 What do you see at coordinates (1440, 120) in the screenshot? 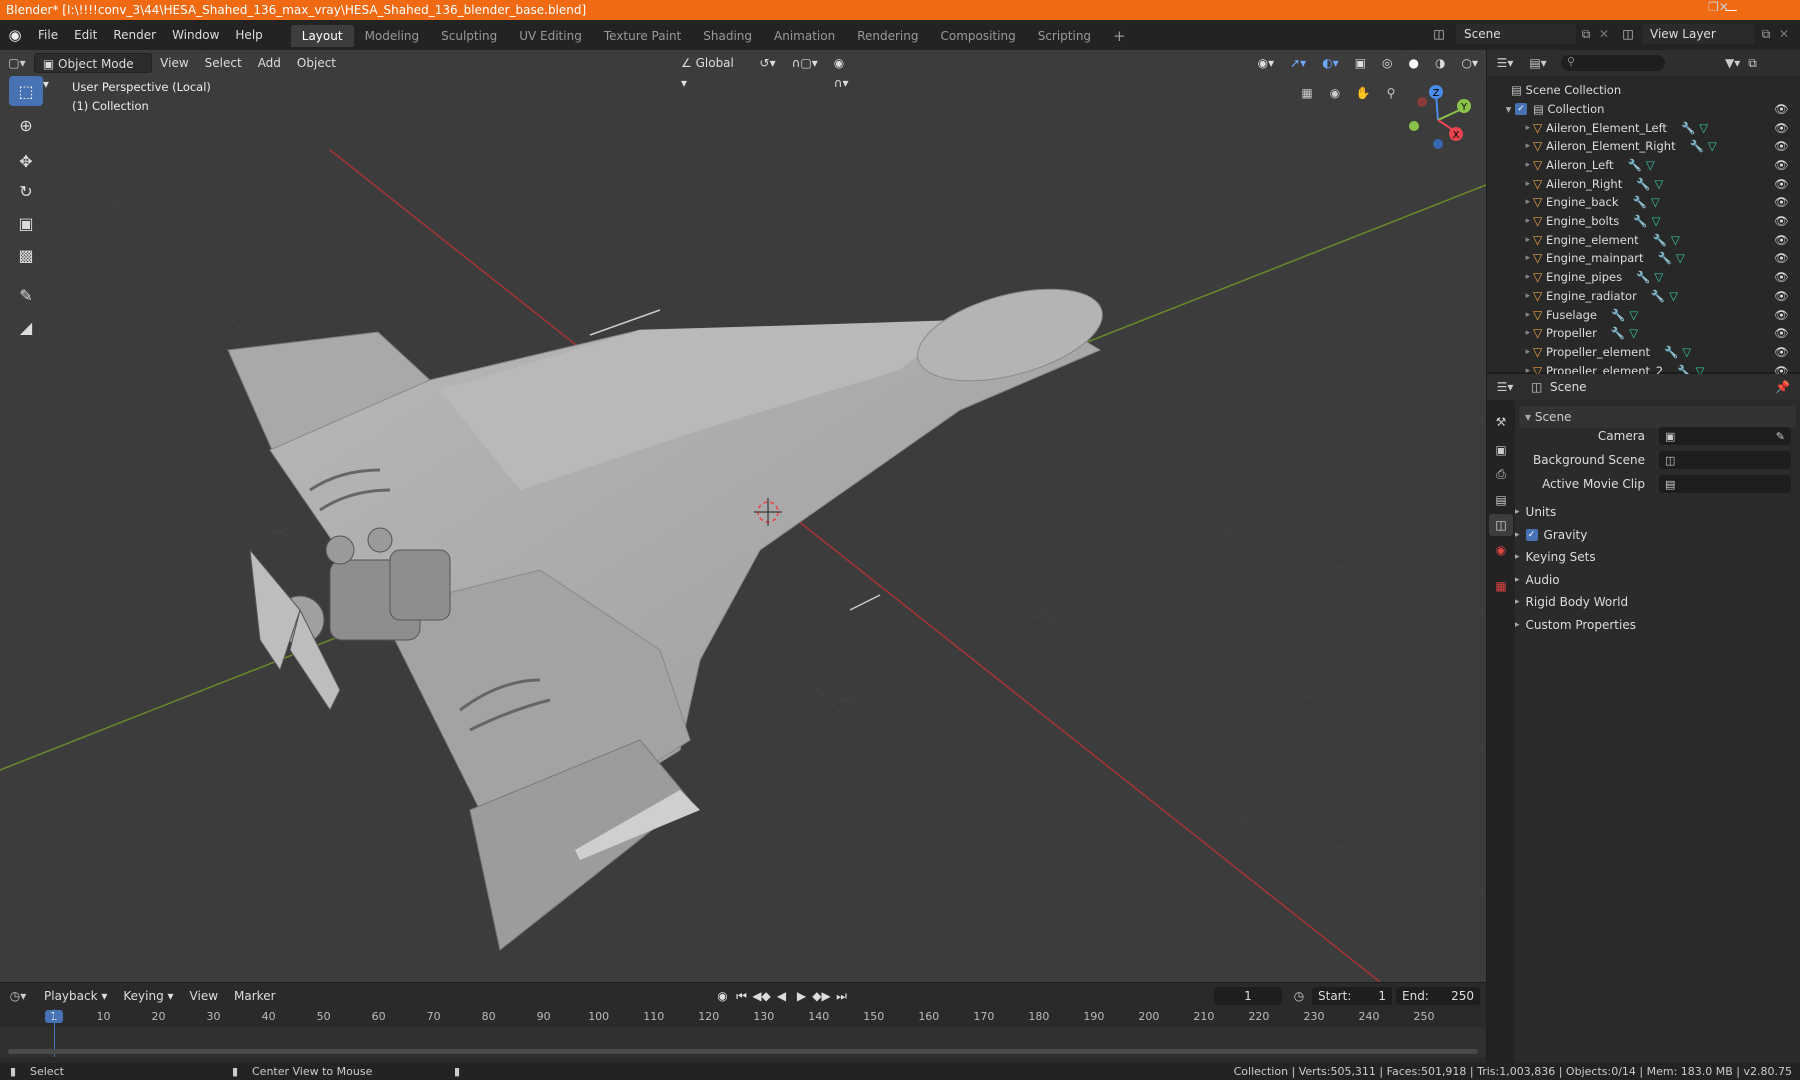
I see `navigation-gizmo: Z Y X` at bounding box center [1440, 120].